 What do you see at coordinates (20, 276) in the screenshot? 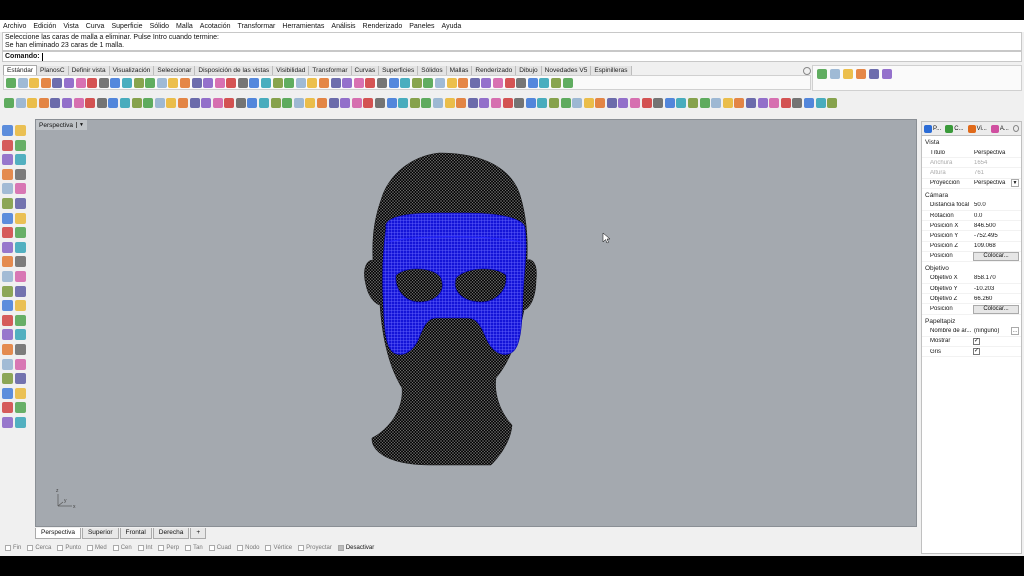
I see `left-tool-10-1-icon` at bounding box center [20, 276].